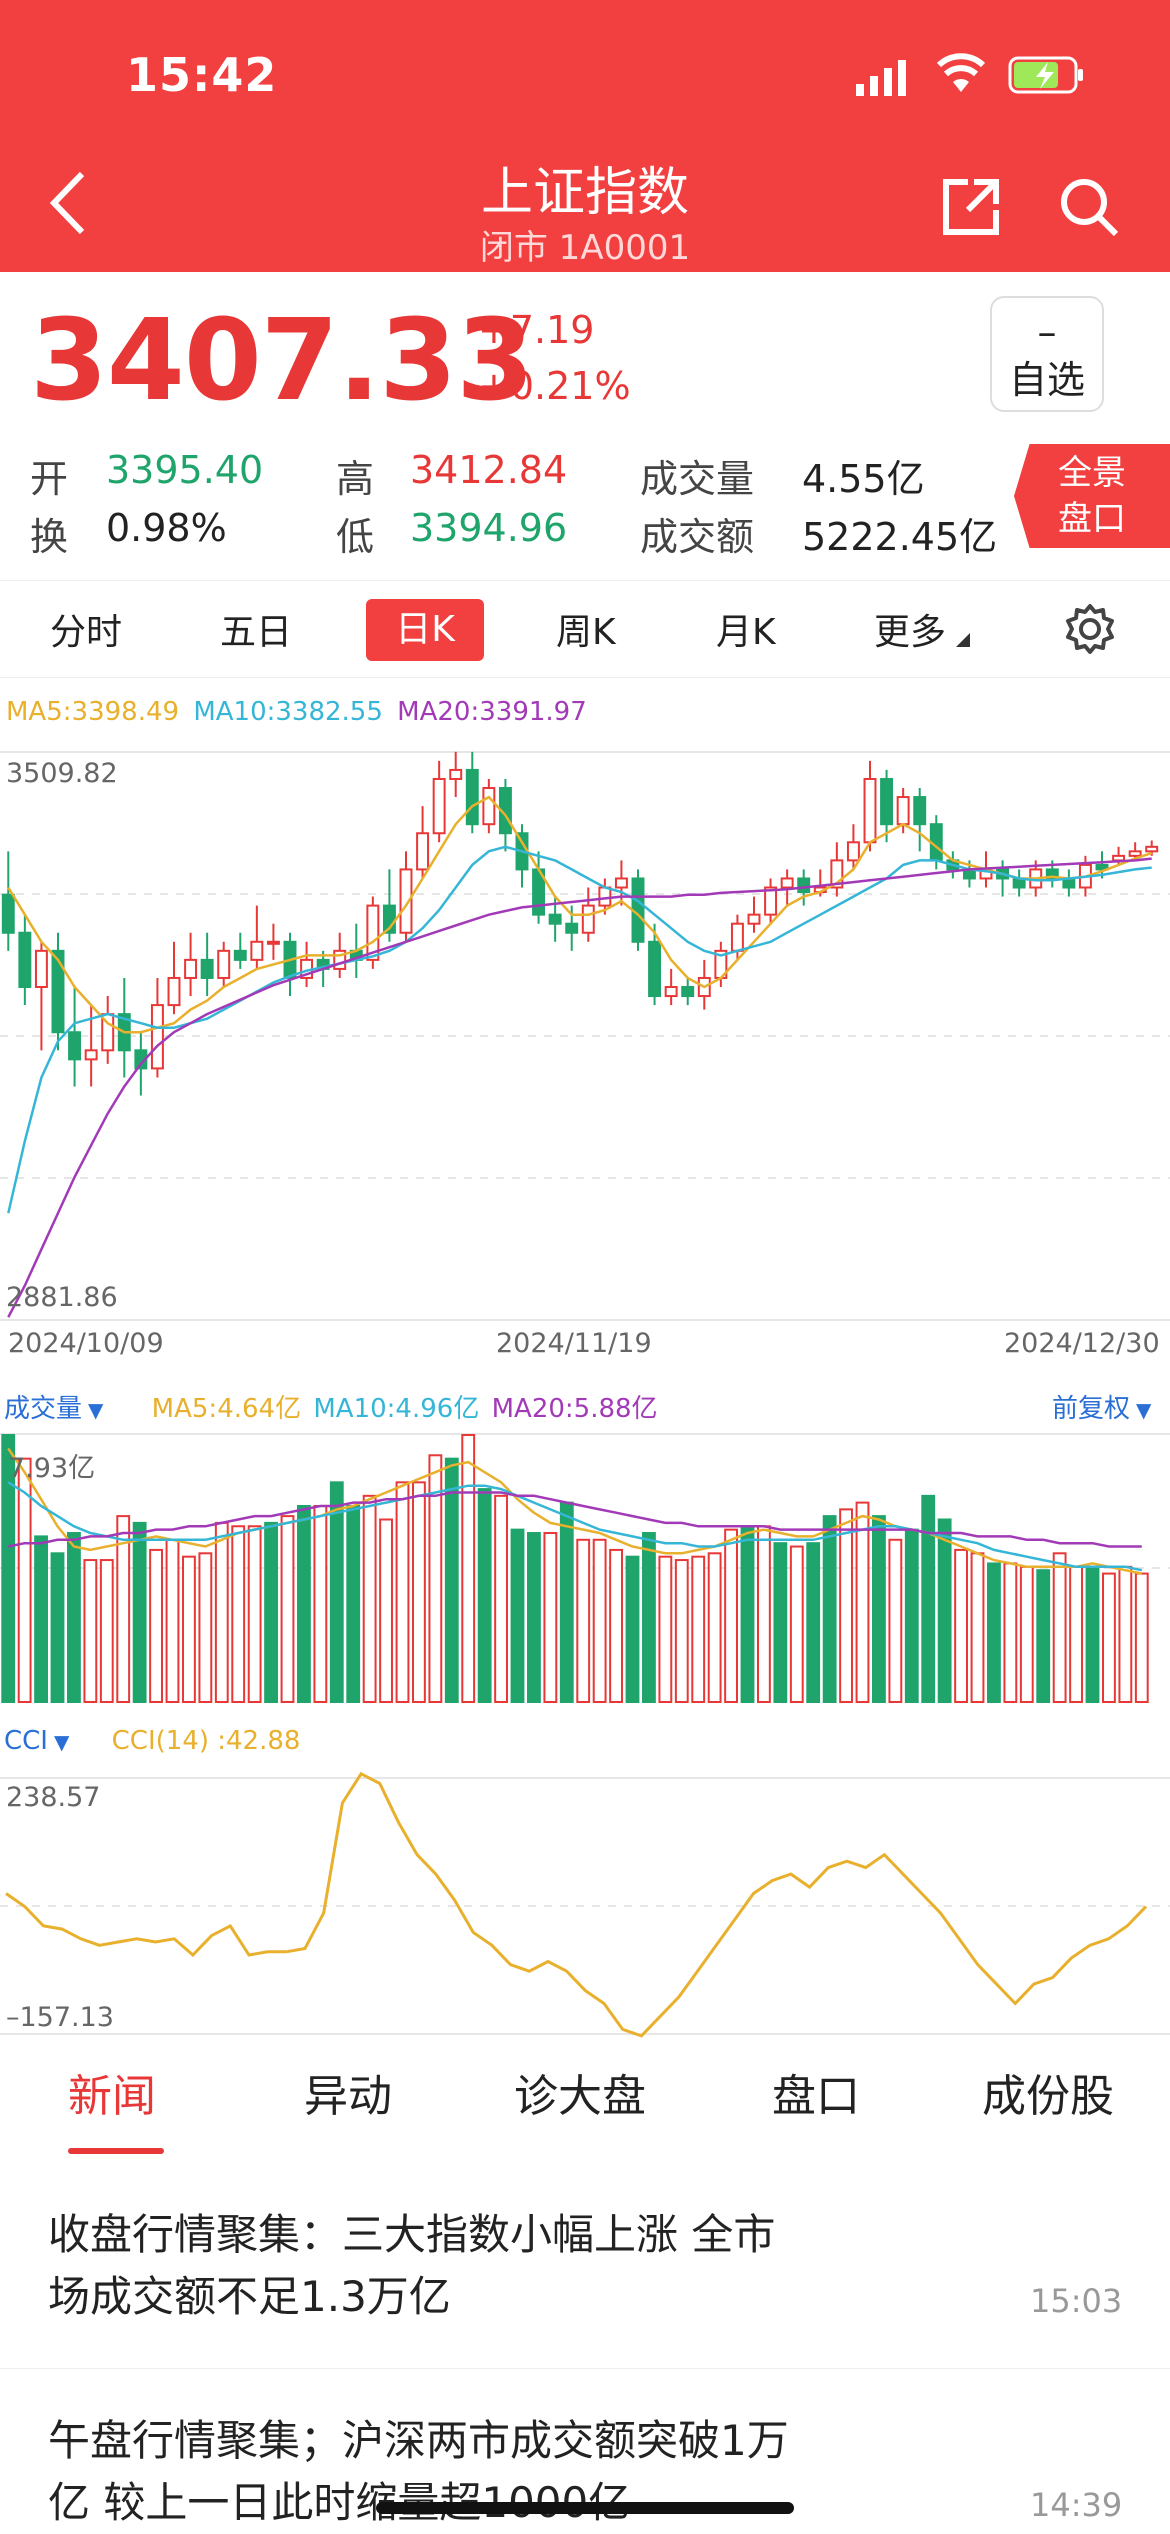  Describe the element at coordinates (26, 1741) in the screenshot. I see `cci-label: CCI` at that location.